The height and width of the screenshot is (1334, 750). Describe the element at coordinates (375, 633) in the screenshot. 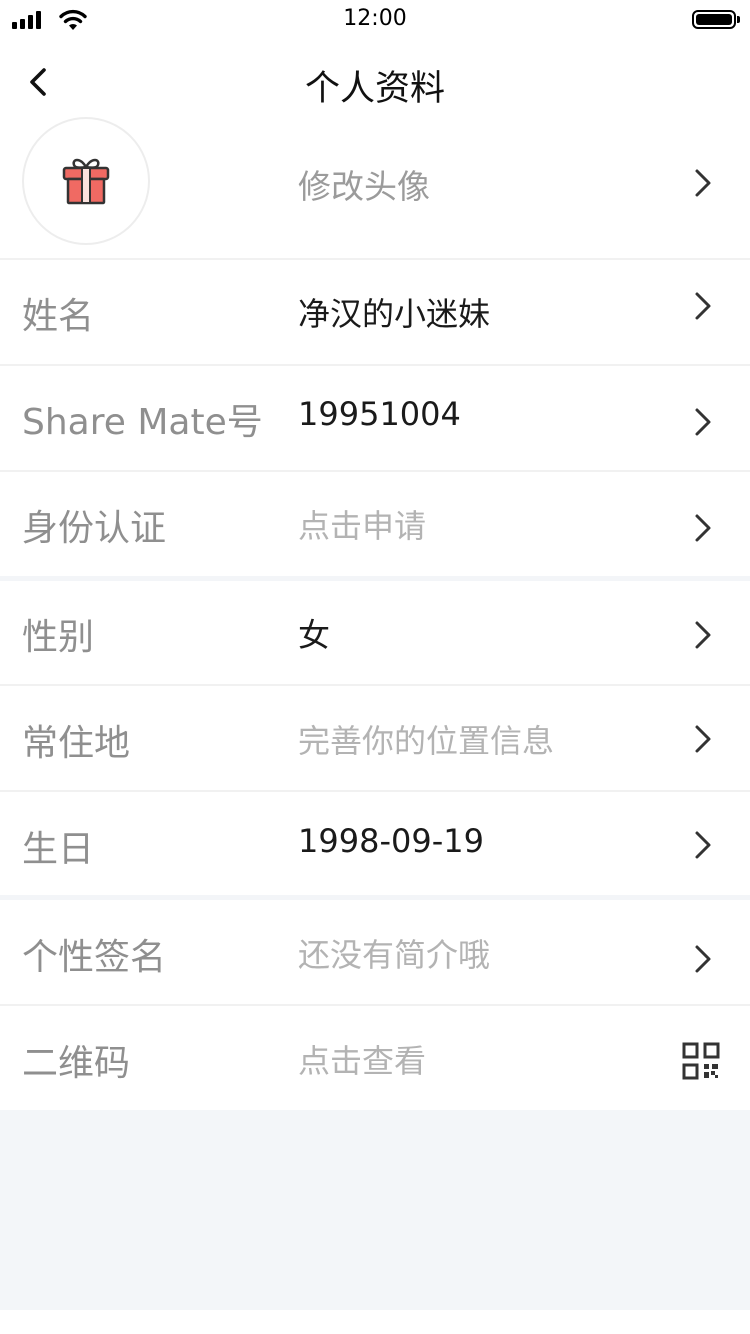

I see `row-gender: 性别 女` at that location.